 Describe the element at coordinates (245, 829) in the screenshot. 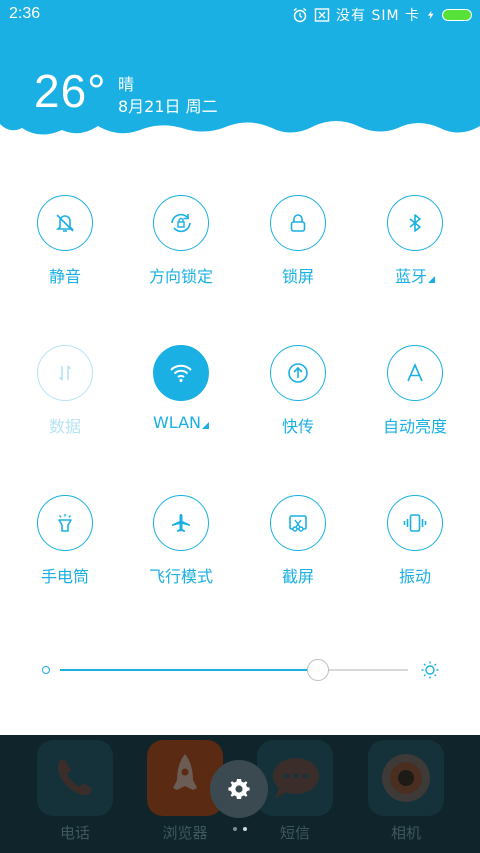

I see `page-dot-active` at that location.